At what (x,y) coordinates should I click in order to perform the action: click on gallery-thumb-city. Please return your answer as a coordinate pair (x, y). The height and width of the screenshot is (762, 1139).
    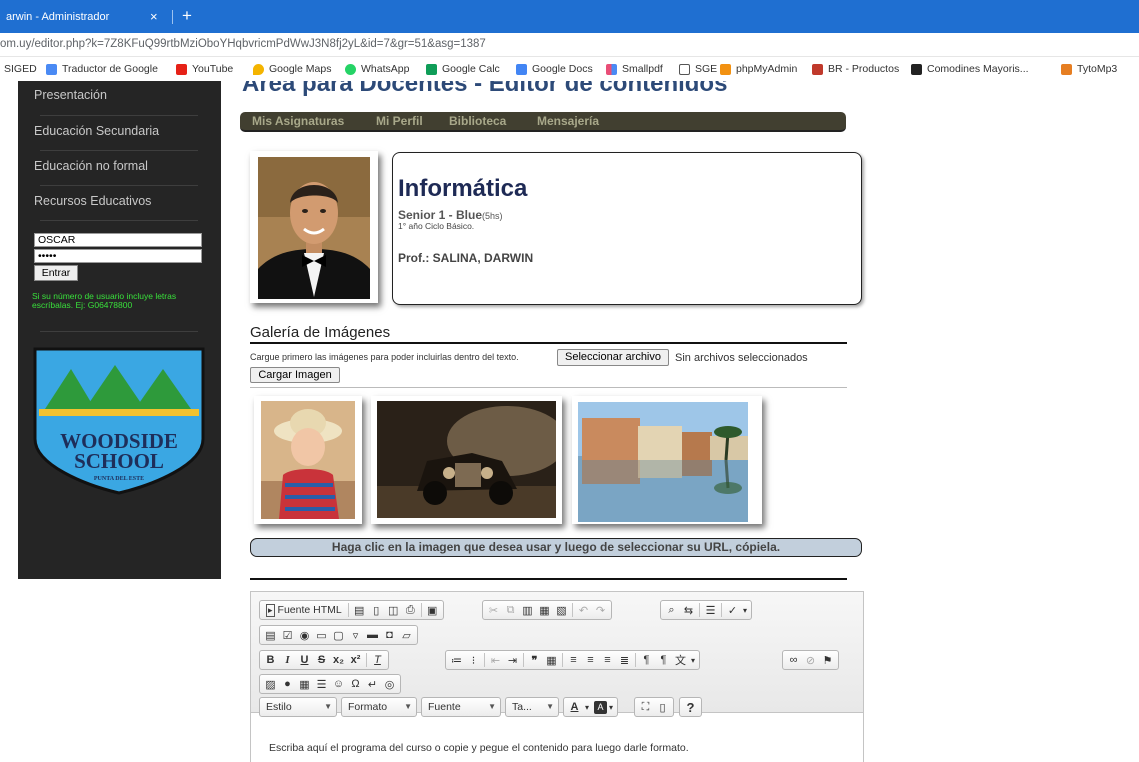
    Looking at the image, I should click on (667, 460).